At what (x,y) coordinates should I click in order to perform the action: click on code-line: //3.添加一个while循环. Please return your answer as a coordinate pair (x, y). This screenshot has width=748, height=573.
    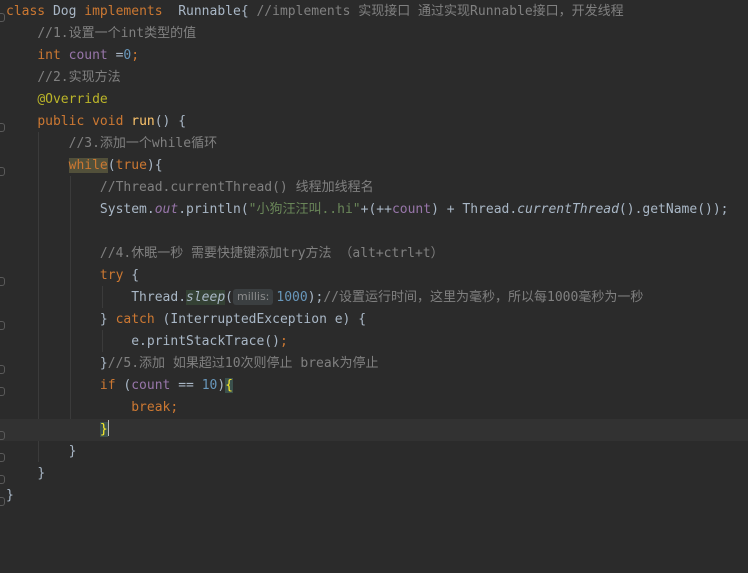
    Looking at the image, I should click on (374, 144).